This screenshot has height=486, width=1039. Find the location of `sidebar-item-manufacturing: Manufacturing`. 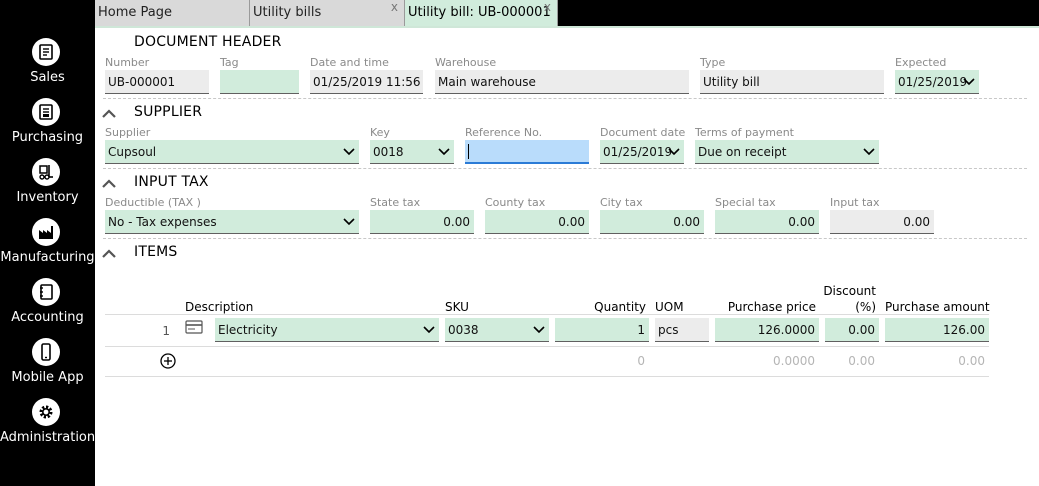

sidebar-item-manufacturing: Manufacturing is located at coordinates (47, 244).